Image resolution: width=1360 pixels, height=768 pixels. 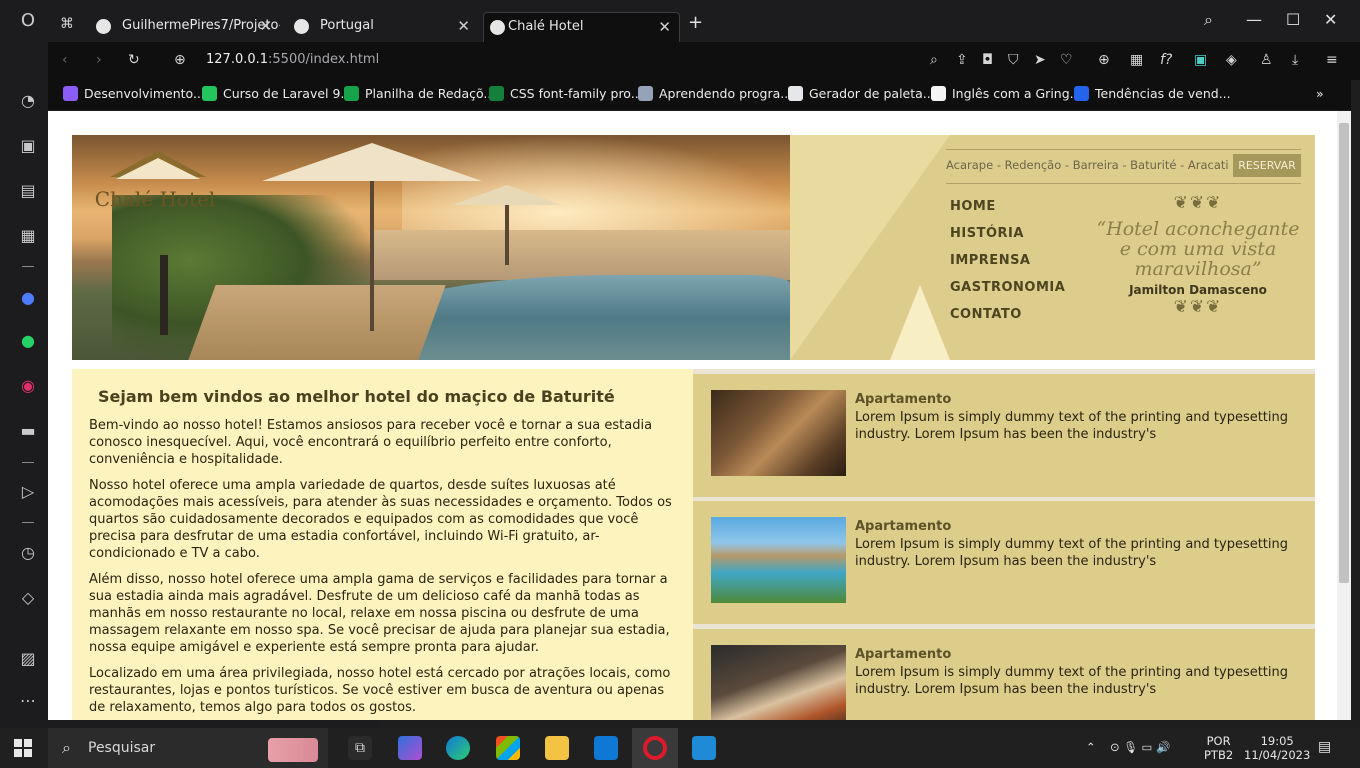 What do you see at coordinates (1266, 60) in the screenshot?
I see `profile-icon: ♙` at bounding box center [1266, 60].